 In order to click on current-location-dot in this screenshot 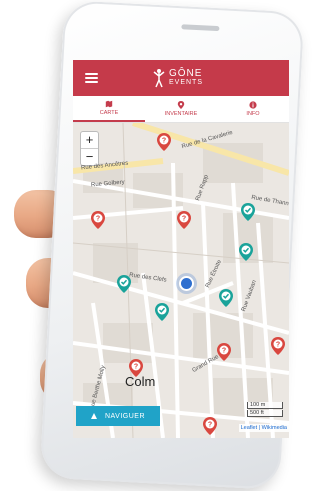, I will do `click(186, 283)`.